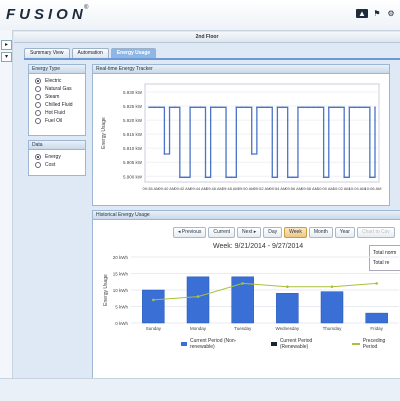 The image size is (400, 401). Describe the element at coordinates (121, 323) in the screenshot. I see `y-tick-label: 0 kWh` at that location.